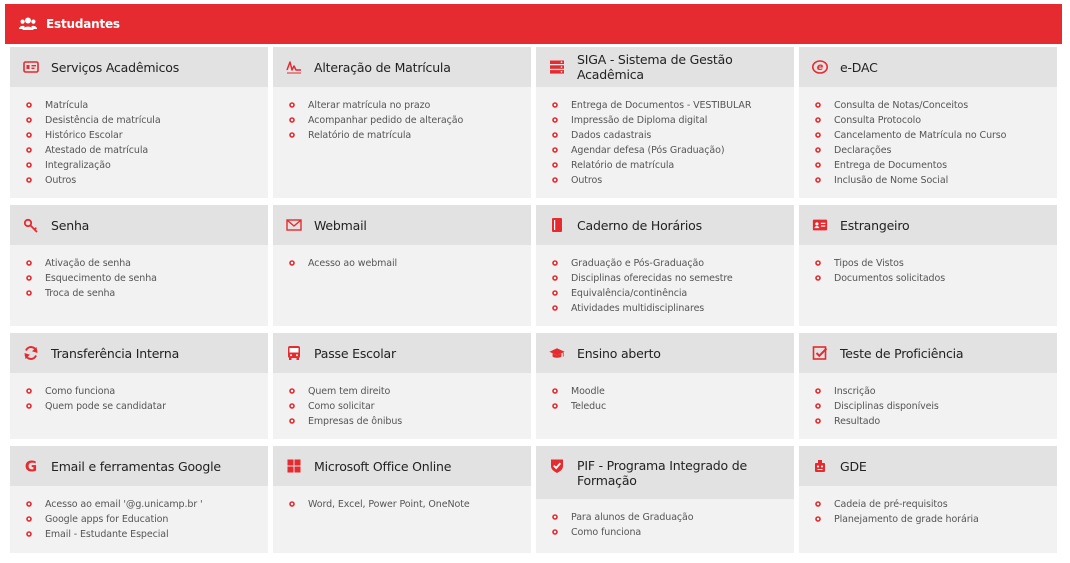 Image resolution: width=1070 pixels, height=563 pixels. What do you see at coordinates (886, 406) in the screenshot?
I see `card-link-label: Disciplinas disponíveis` at bounding box center [886, 406].